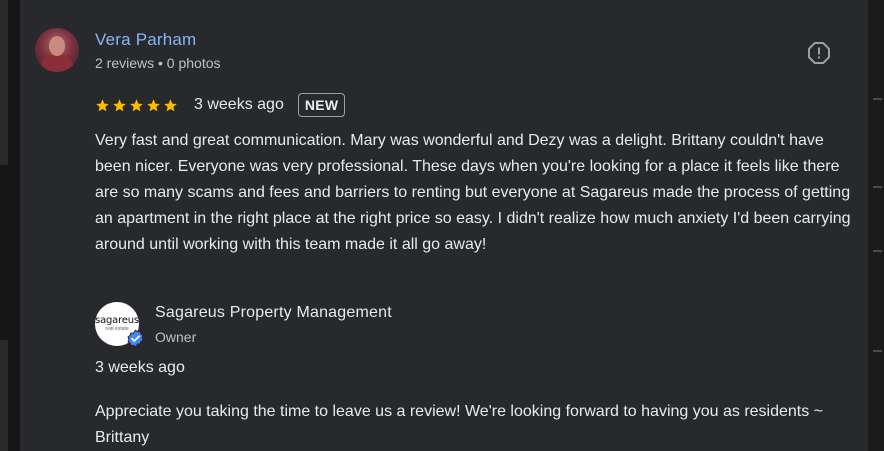 The width and height of the screenshot is (884, 451). Describe the element at coordinates (321, 105) in the screenshot. I see `new-badge: NEW` at that location.